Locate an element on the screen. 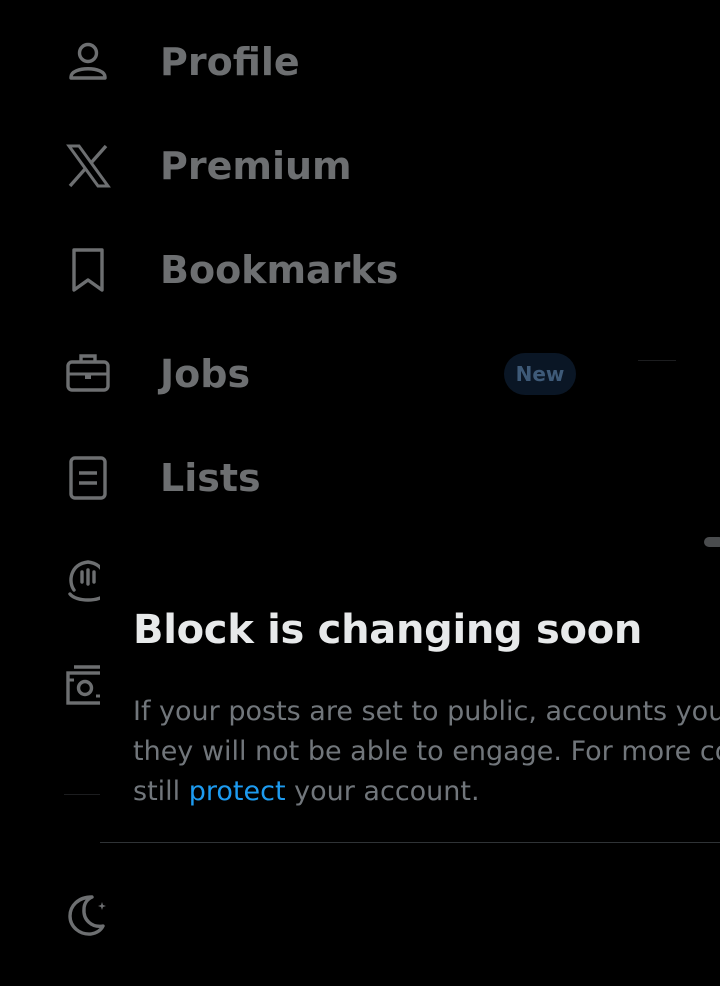 The image size is (720, 986). notice-line-3-post: your account. is located at coordinates (382, 791).